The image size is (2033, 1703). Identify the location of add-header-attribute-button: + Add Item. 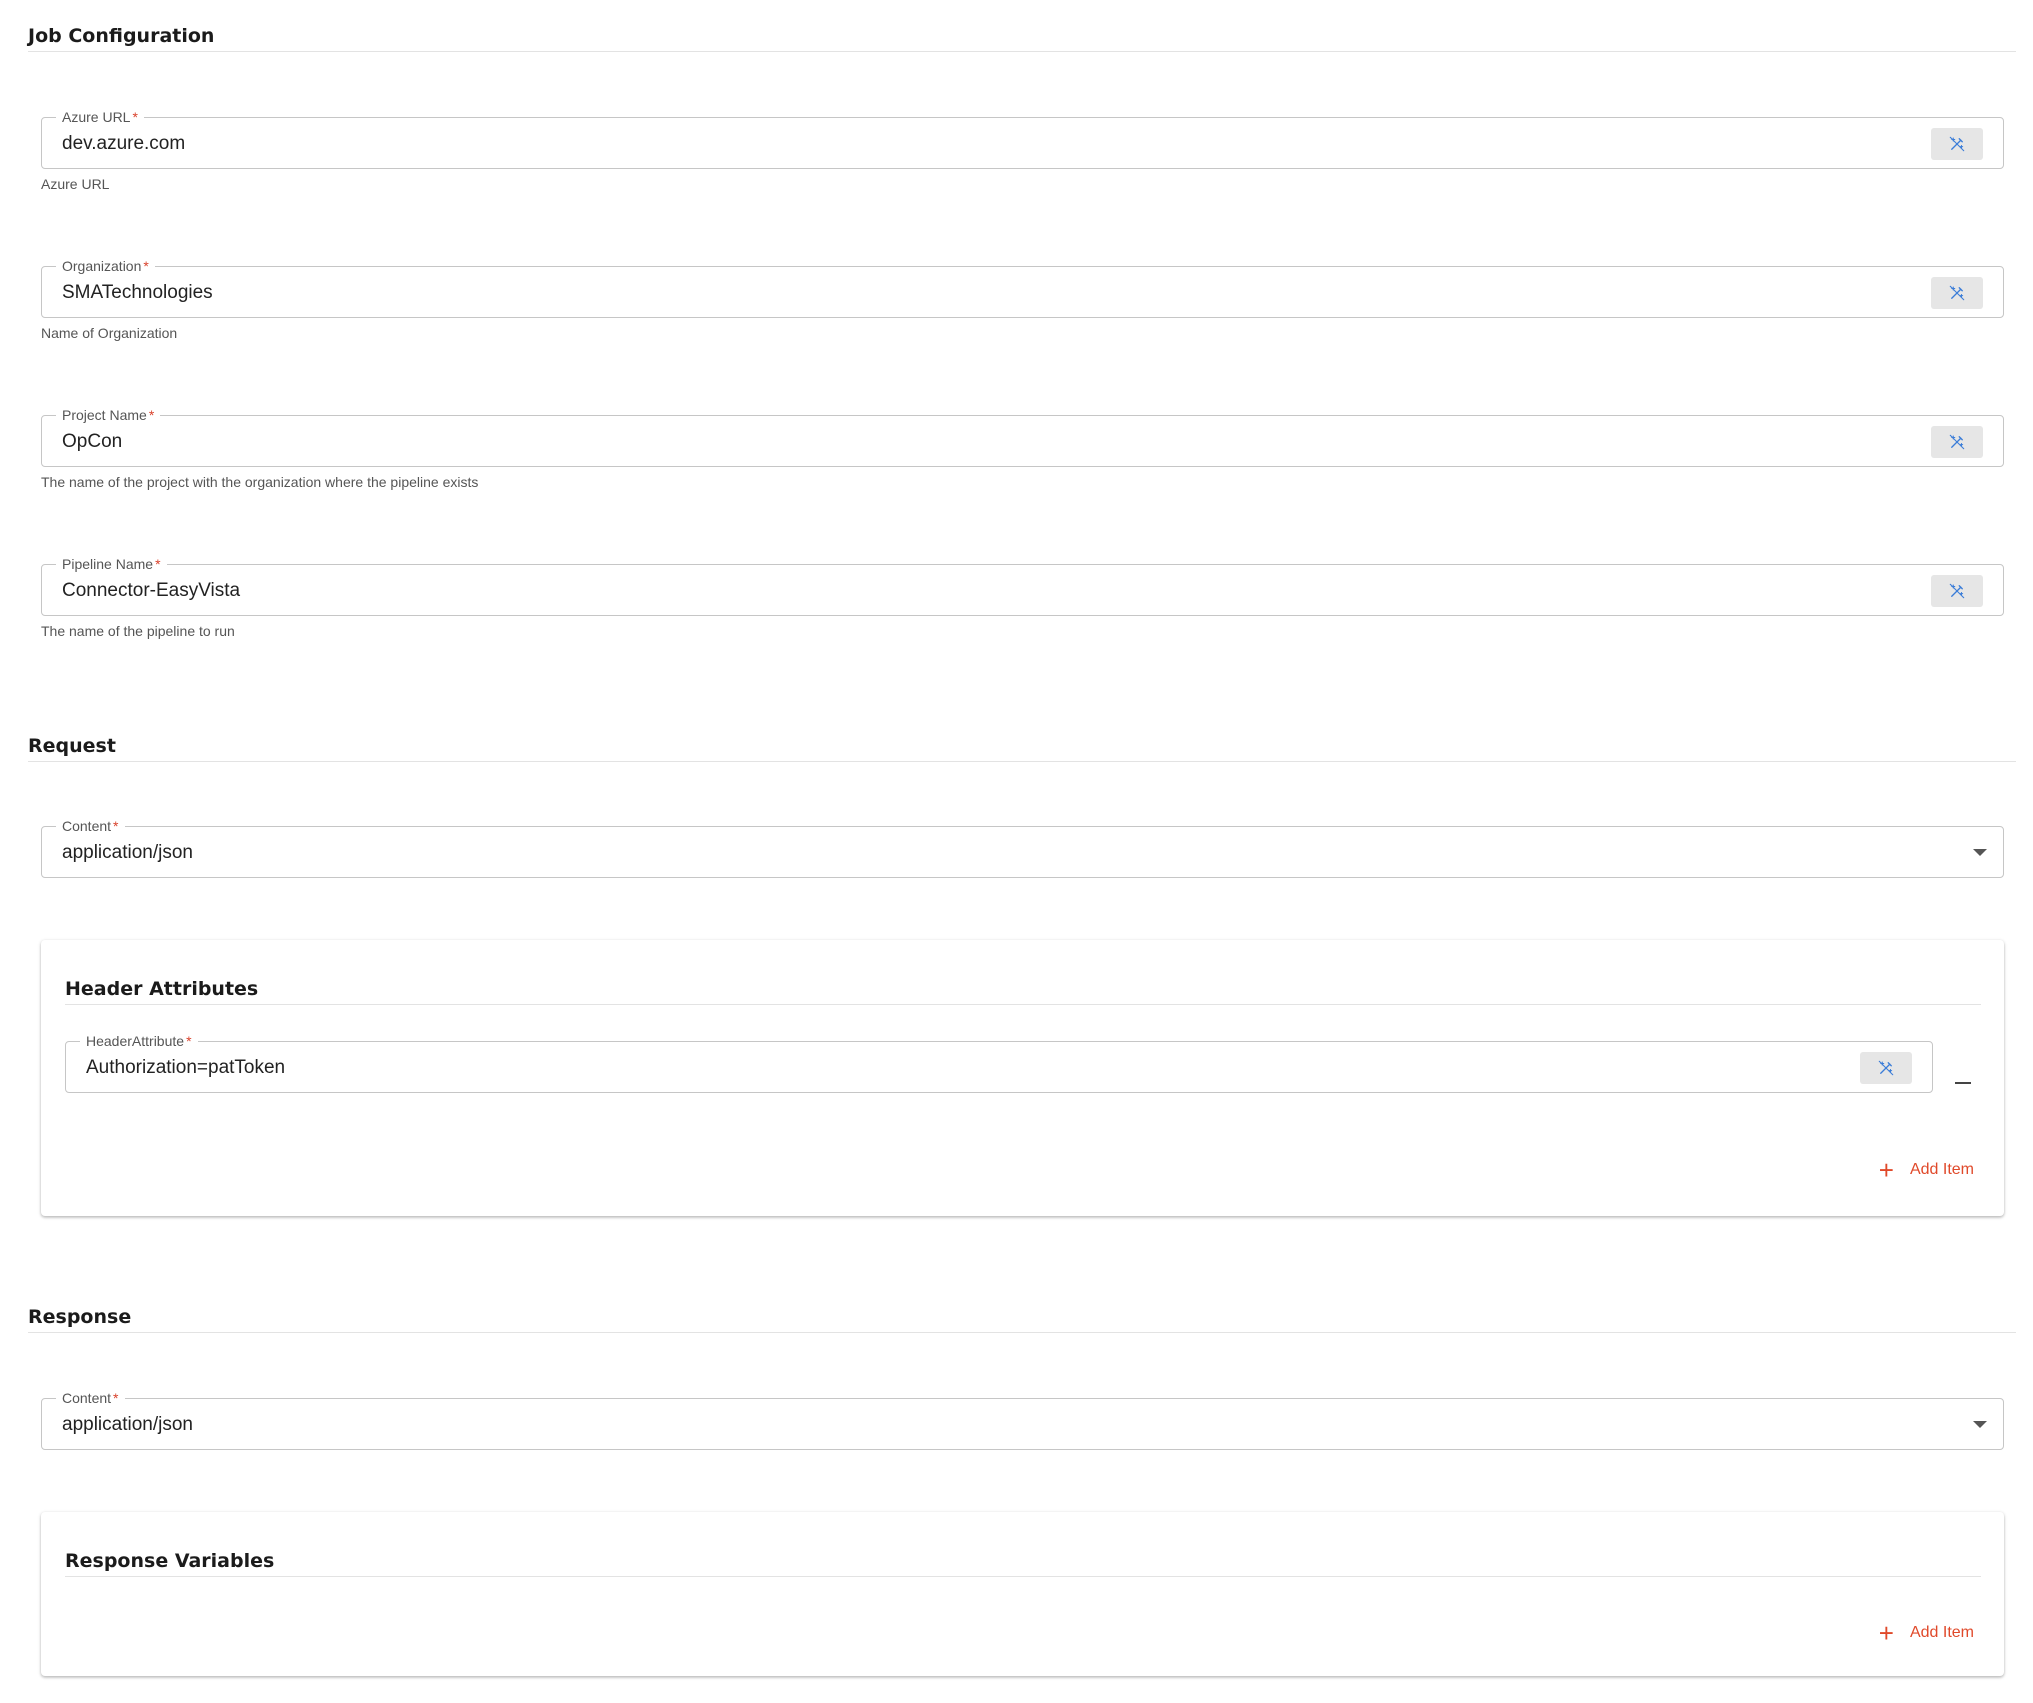
(1926, 1170).